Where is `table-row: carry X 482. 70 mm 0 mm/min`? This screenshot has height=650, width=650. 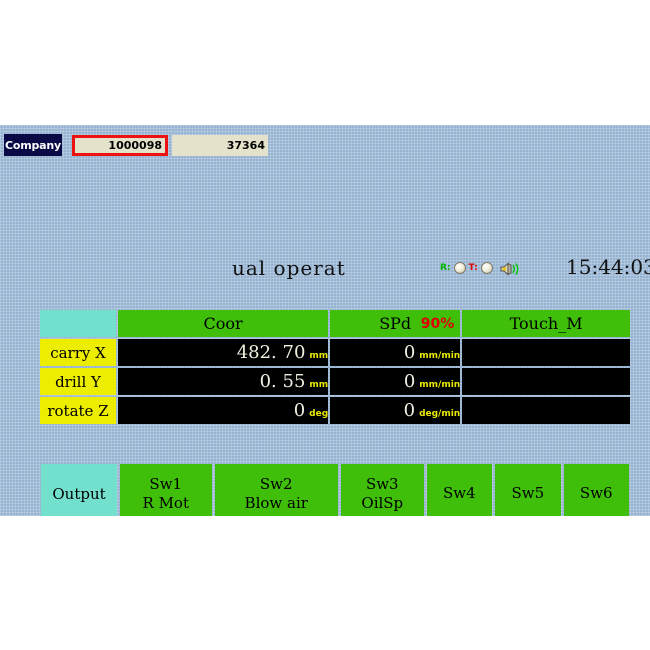 table-row: carry X 482. 70 mm 0 mm/min is located at coordinates (335, 352).